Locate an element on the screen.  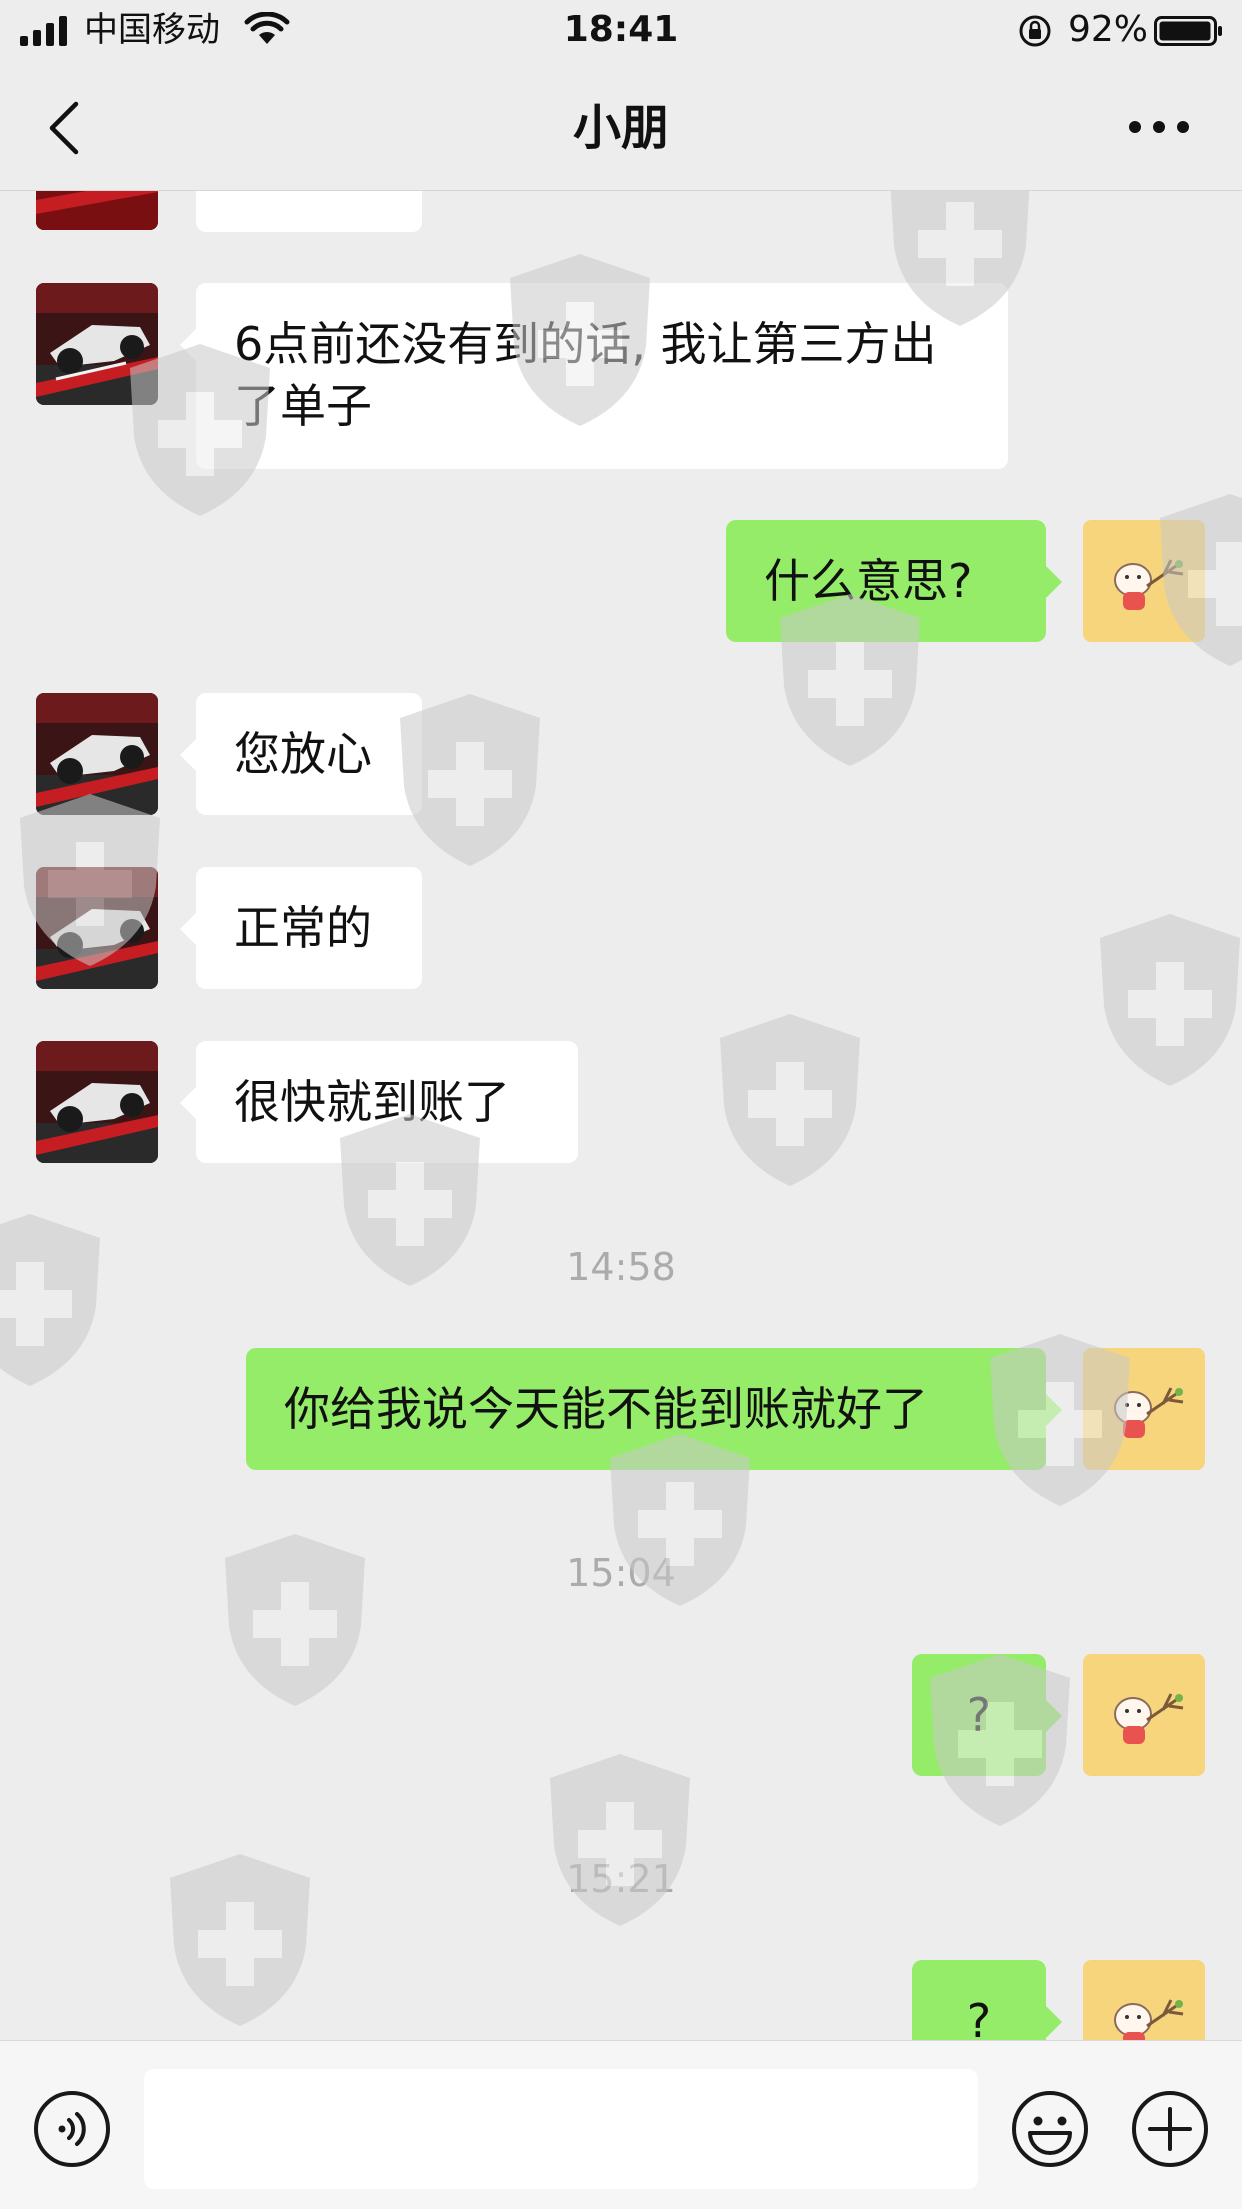
chat-header: 小朋 is located at coordinates (621, 126).